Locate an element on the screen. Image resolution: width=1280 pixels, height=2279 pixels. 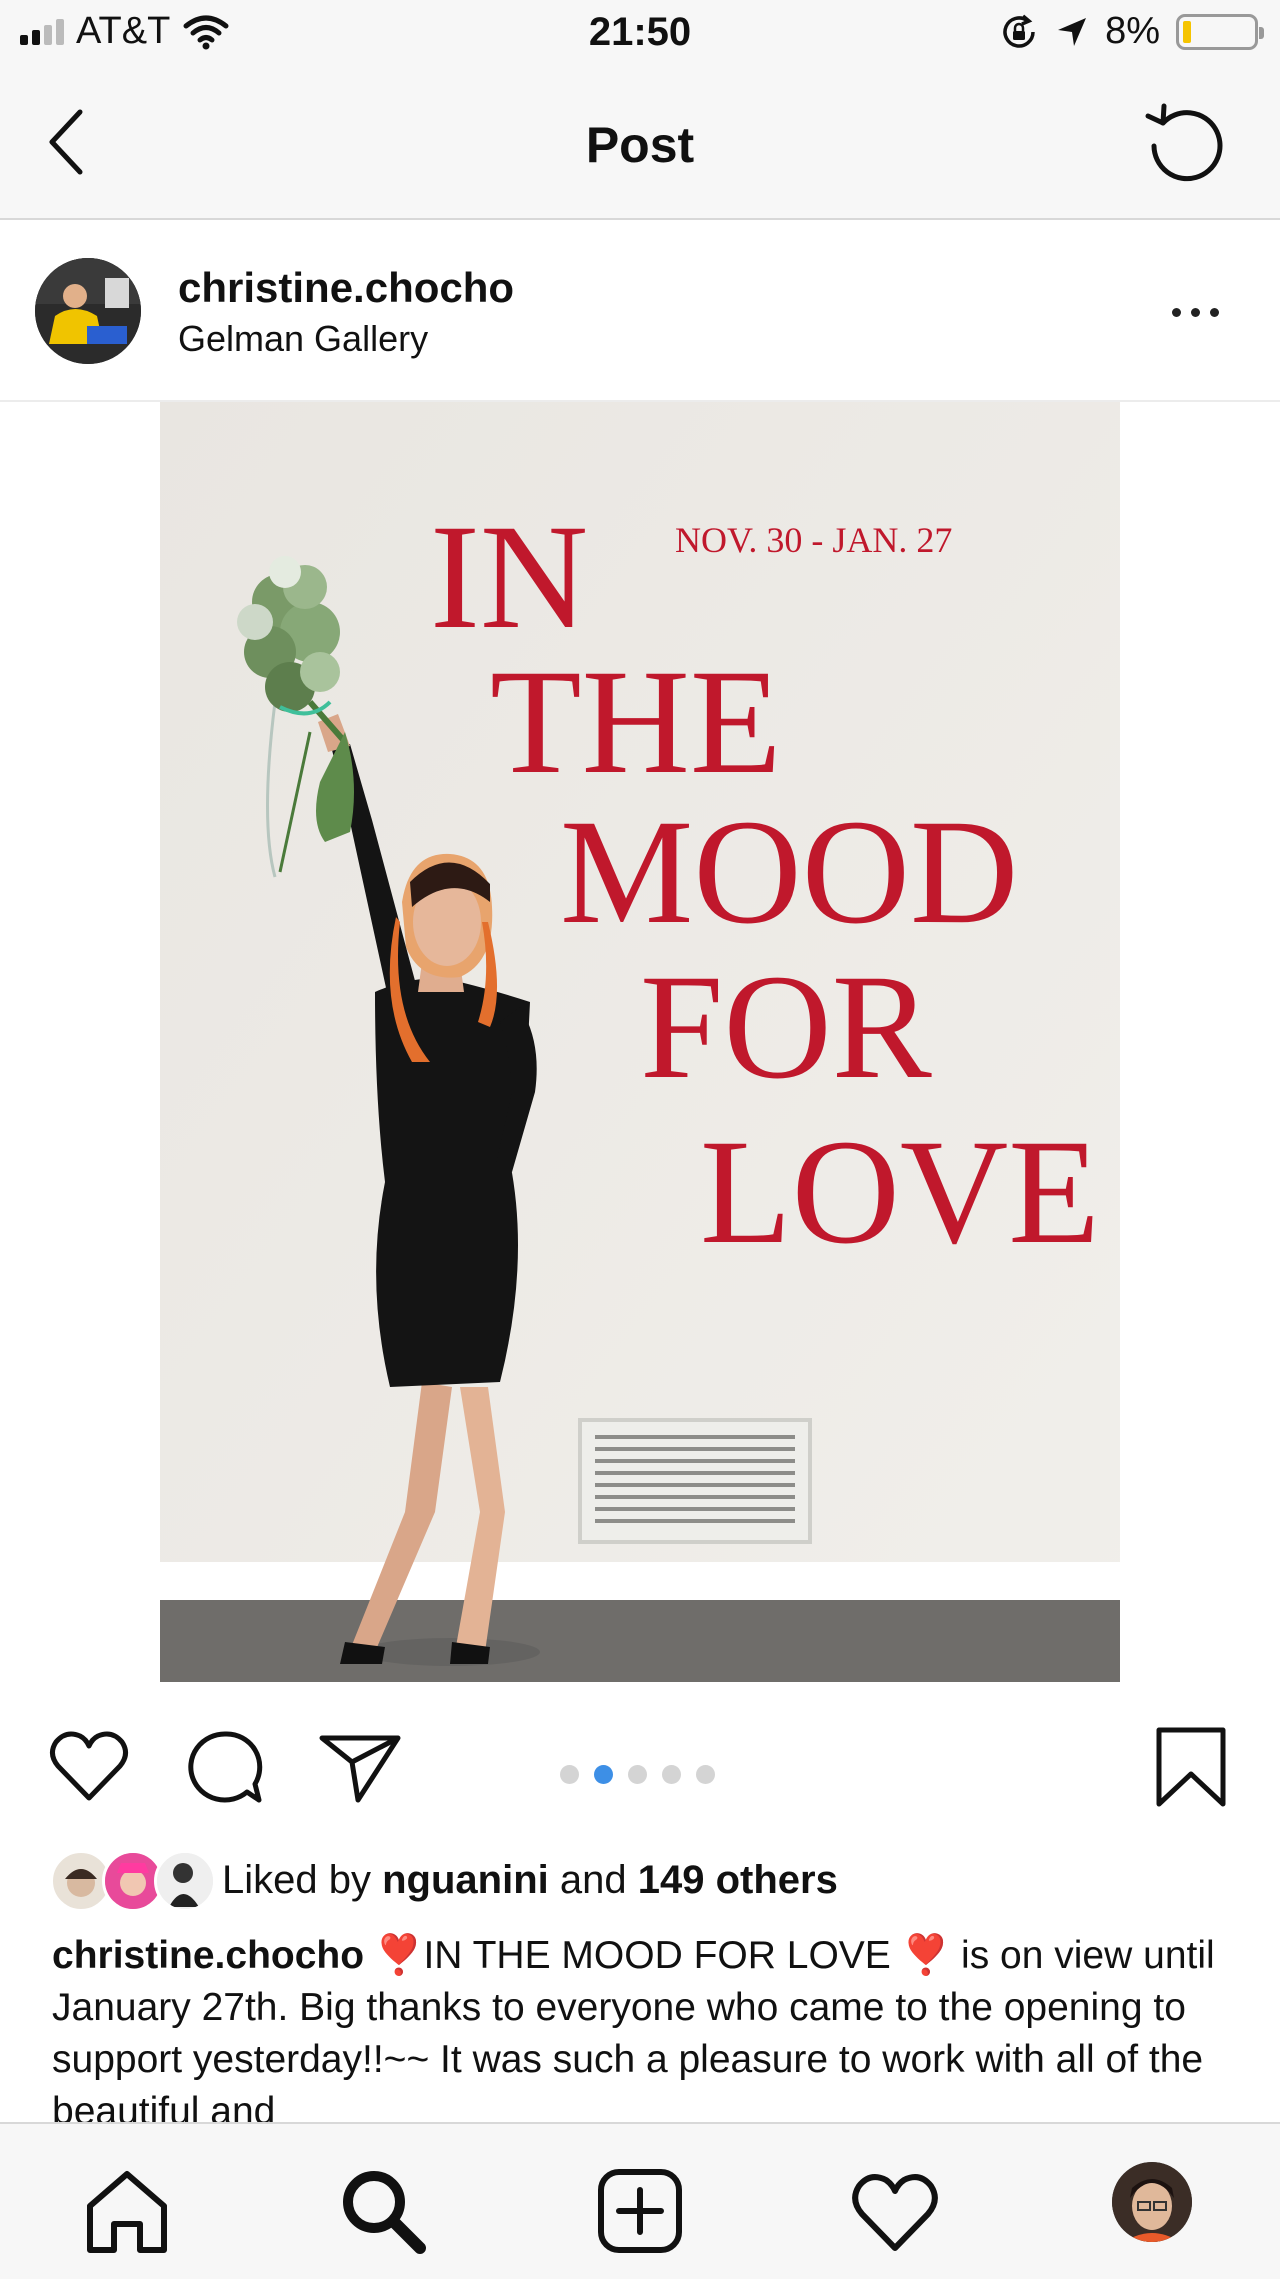
carousel-indicator is located at coordinates (637, 1774).